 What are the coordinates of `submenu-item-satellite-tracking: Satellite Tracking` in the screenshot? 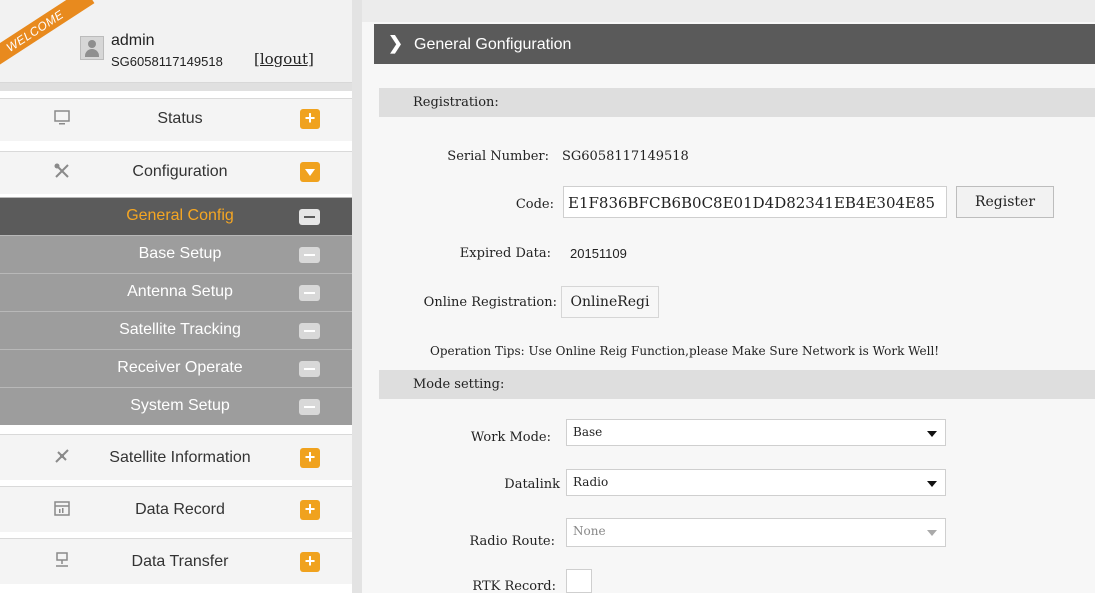 It's located at (176, 330).